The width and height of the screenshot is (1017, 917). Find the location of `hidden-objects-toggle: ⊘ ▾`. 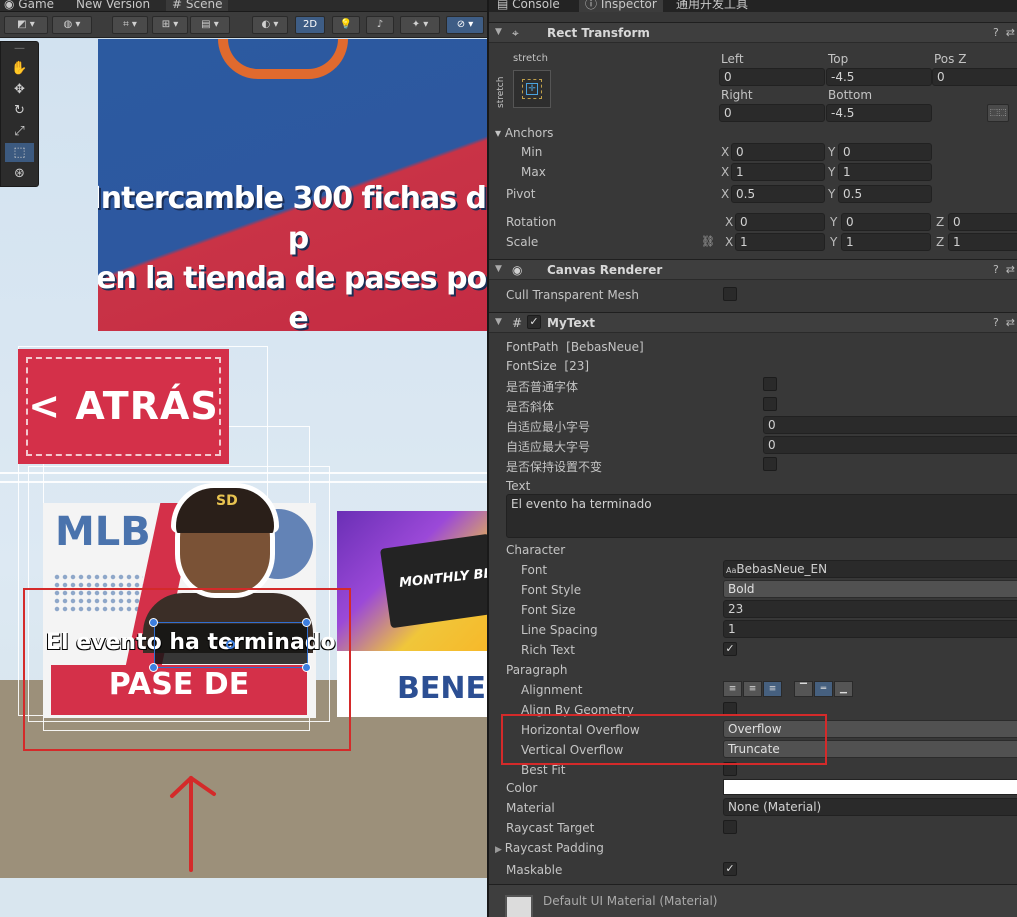

hidden-objects-toggle: ⊘ ▾ is located at coordinates (465, 25).